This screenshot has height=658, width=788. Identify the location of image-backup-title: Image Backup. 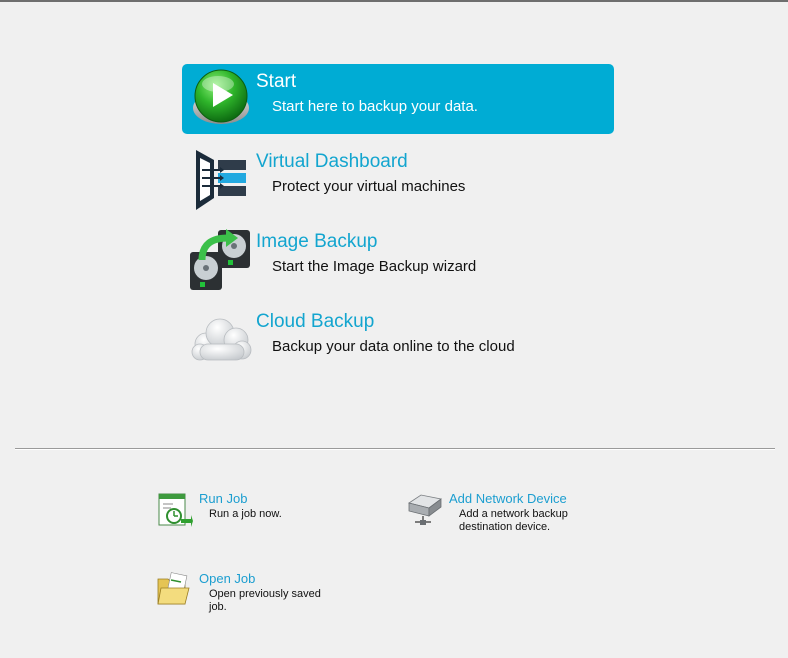
(317, 241).